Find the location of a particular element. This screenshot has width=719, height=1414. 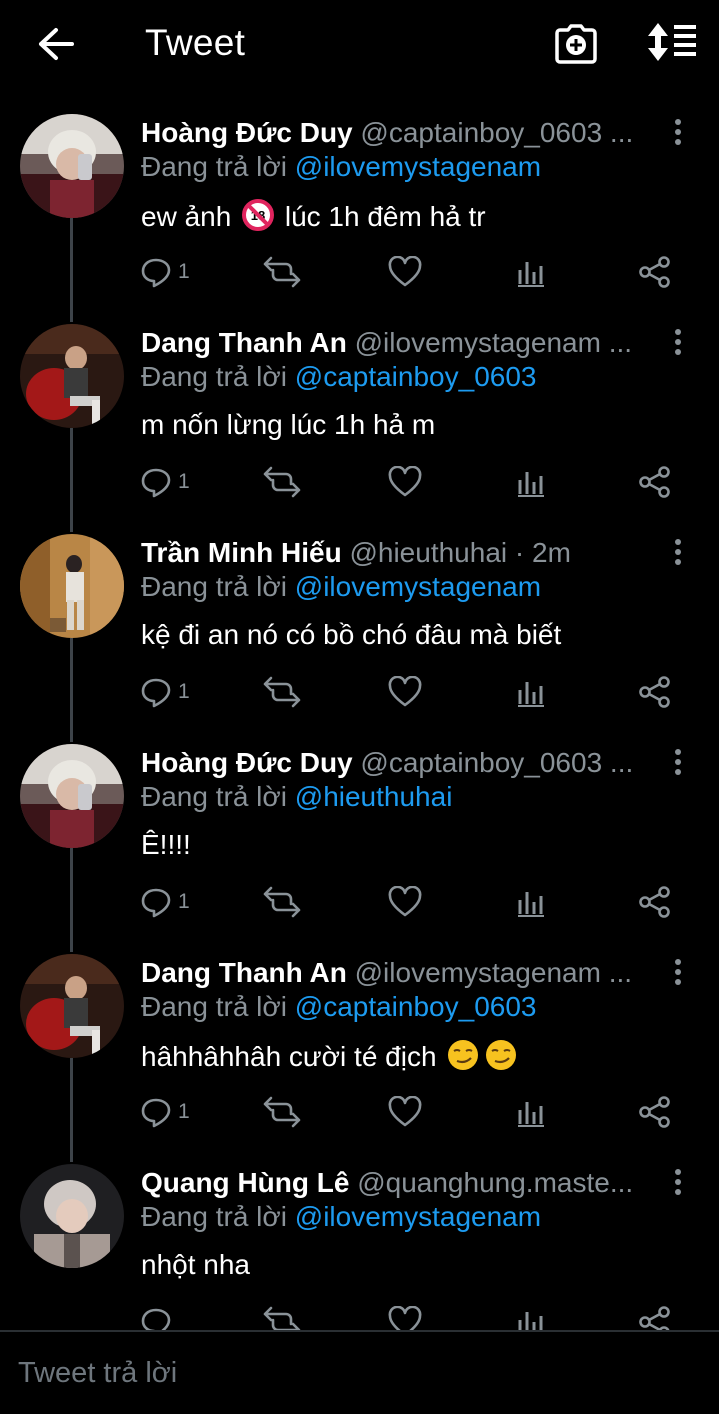

replying-to: Đang trả lời @captainboy_0603 is located at coordinates (338, 1007).